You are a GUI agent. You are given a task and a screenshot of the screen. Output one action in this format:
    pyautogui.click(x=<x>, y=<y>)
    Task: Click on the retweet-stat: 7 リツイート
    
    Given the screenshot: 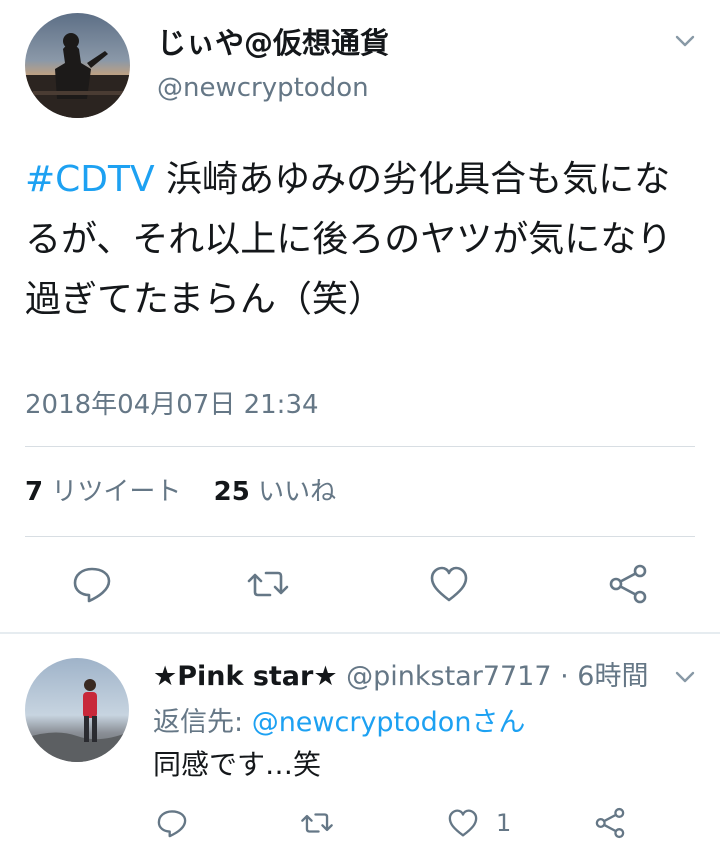 What is the action you would take?
    pyautogui.click(x=103, y=492)
    